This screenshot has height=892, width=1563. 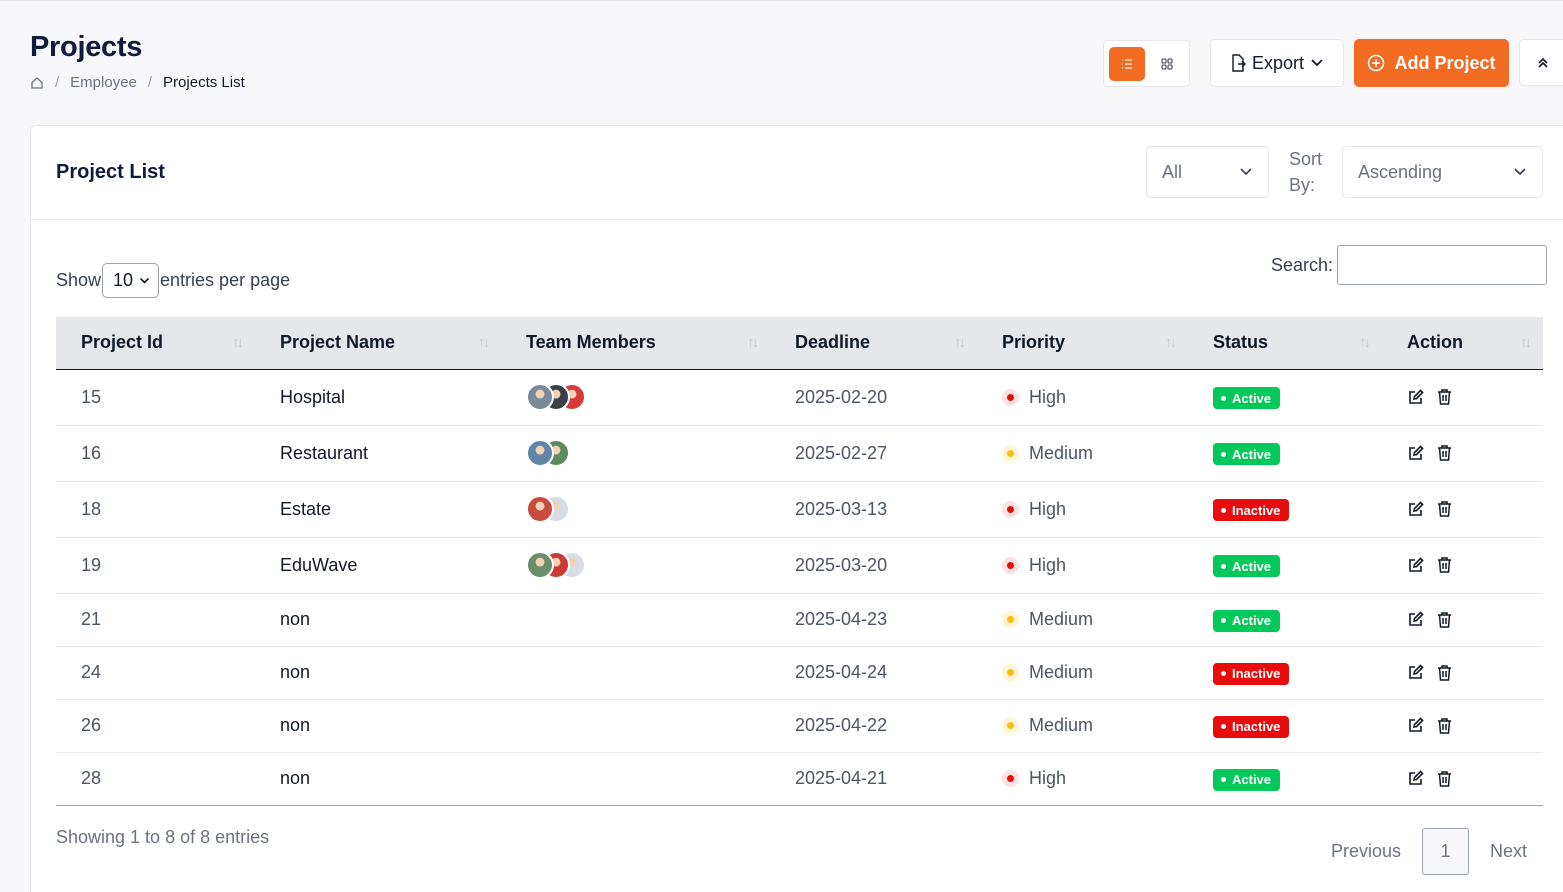 I want to click on entries-label: entries per page, so click(x=225, y=280).